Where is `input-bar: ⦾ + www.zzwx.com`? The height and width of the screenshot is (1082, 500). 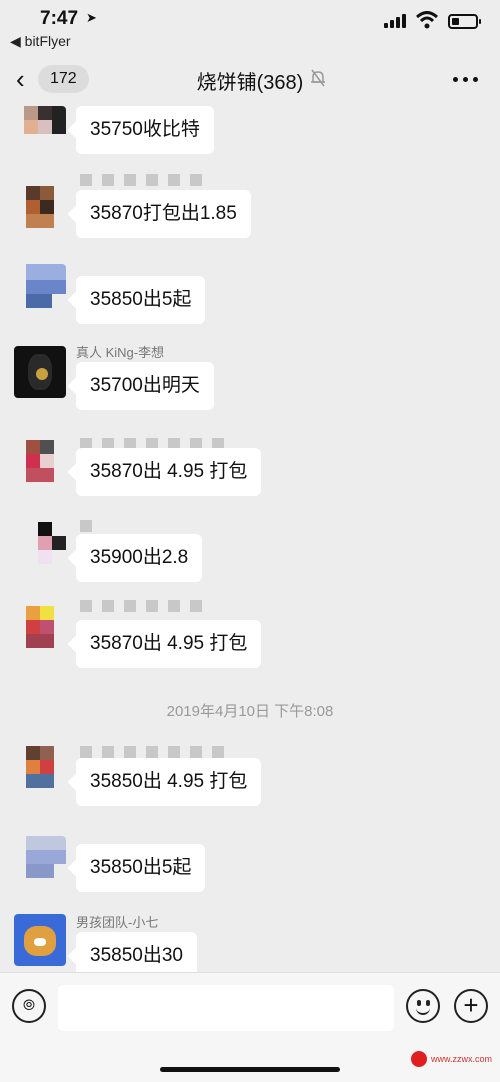
input-bar: ⦾ + www.zzwx.com is located at coordinates (250, 1027).